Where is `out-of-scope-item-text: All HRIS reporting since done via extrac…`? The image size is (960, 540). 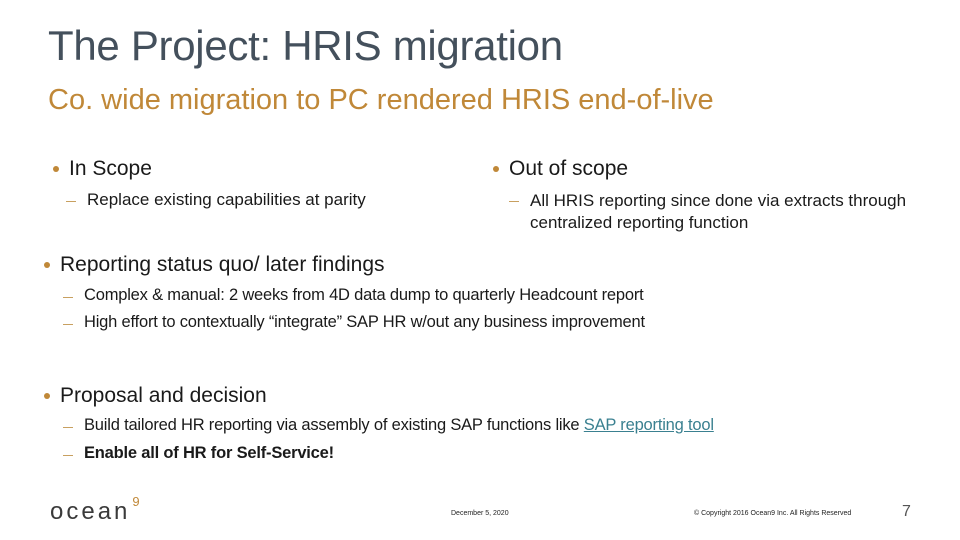 out-of-scope-item-text: All HRIS reporting since done via extrac… is located at coordinates (718, 211).